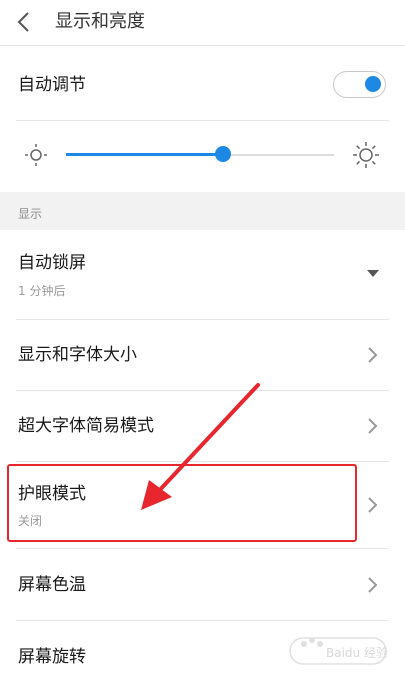 The image size is (405, 683). What do you see at coordinates (357, 652) in the screenshot?
I see `svg-text: Baidu 经验` at bounding box center [357, 652].